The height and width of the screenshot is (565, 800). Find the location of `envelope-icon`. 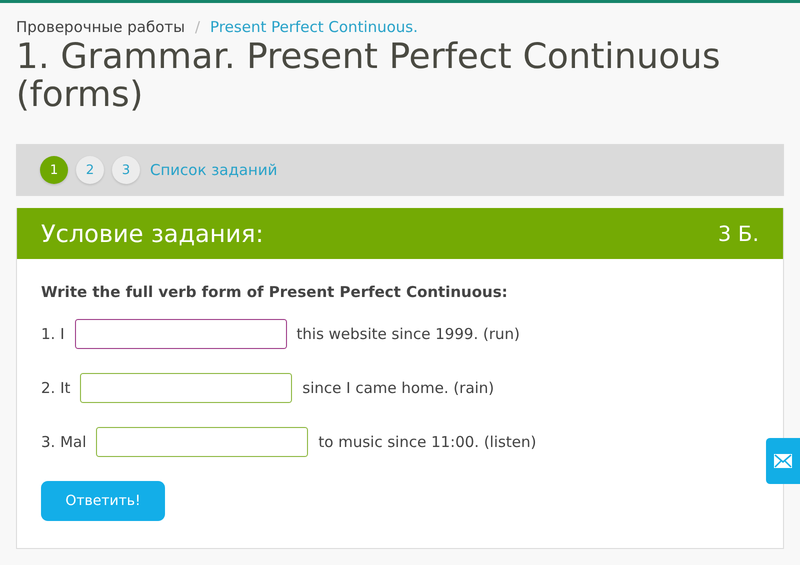

envelope-icon is located at coordinates (783, 461).